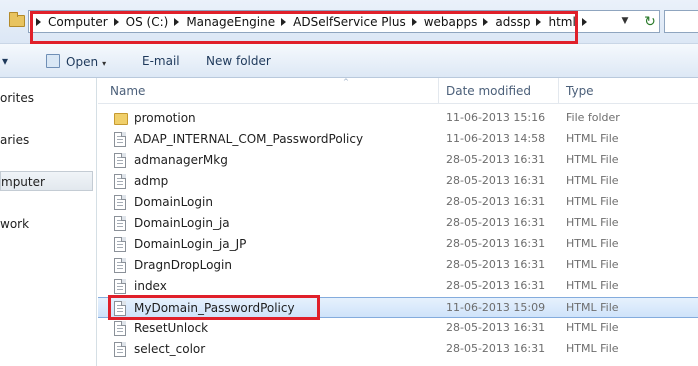 This screenshot has height=366, width=698. What do you see at coordinates (681, 21) in the screenshot?
I see `search-input` at bounding box center [681, 21].